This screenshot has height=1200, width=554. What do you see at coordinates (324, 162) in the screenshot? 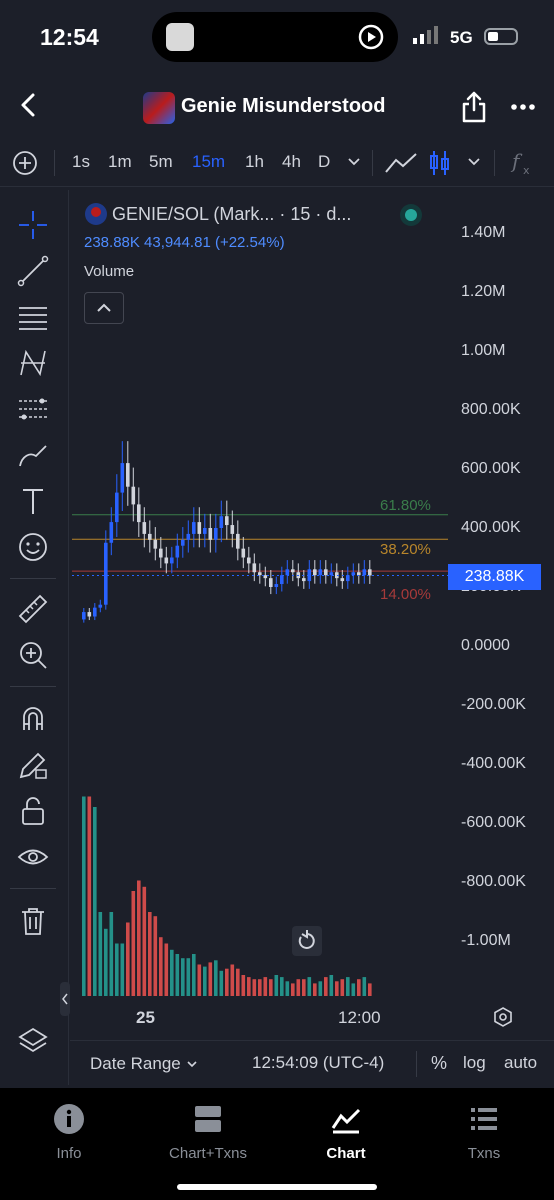
I see `interval-d: D` at bounding box center [324, 162].